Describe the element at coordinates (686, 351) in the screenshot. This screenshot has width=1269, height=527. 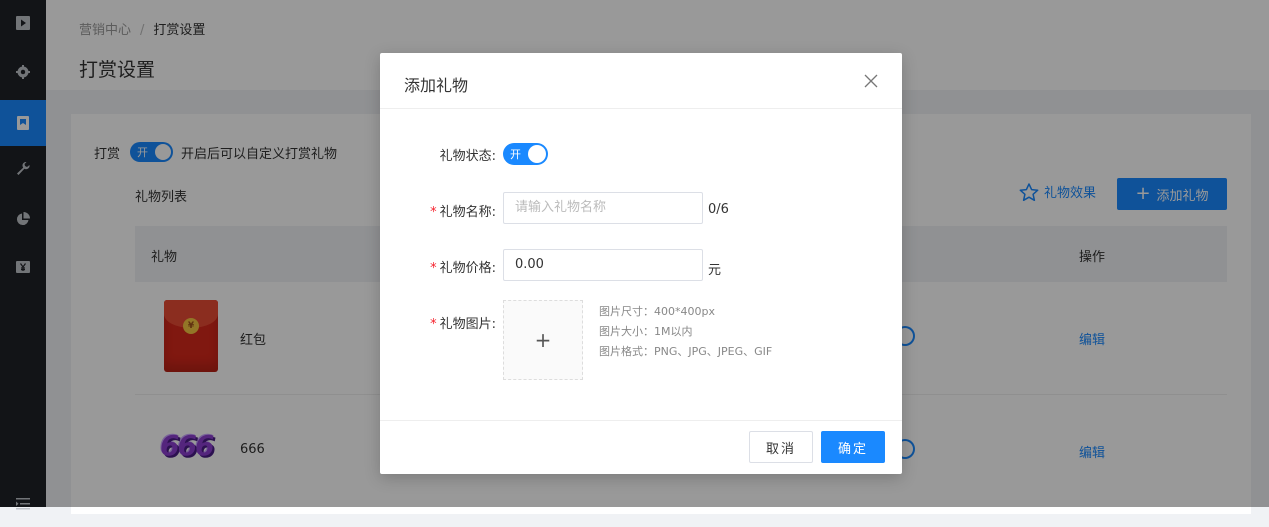
I see `tip-format: 图片格式：PNG、JPG、JPEG、GIF` at that location.